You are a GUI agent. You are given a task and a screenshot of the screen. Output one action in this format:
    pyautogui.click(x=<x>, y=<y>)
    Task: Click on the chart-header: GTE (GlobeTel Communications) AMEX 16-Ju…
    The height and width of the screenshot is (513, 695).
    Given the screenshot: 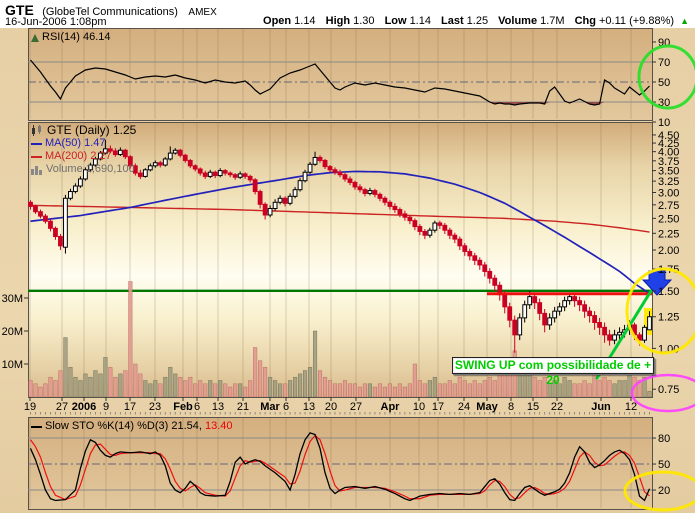 What is the action you would take?
    pyautogui.click(x=347, y=14)
    